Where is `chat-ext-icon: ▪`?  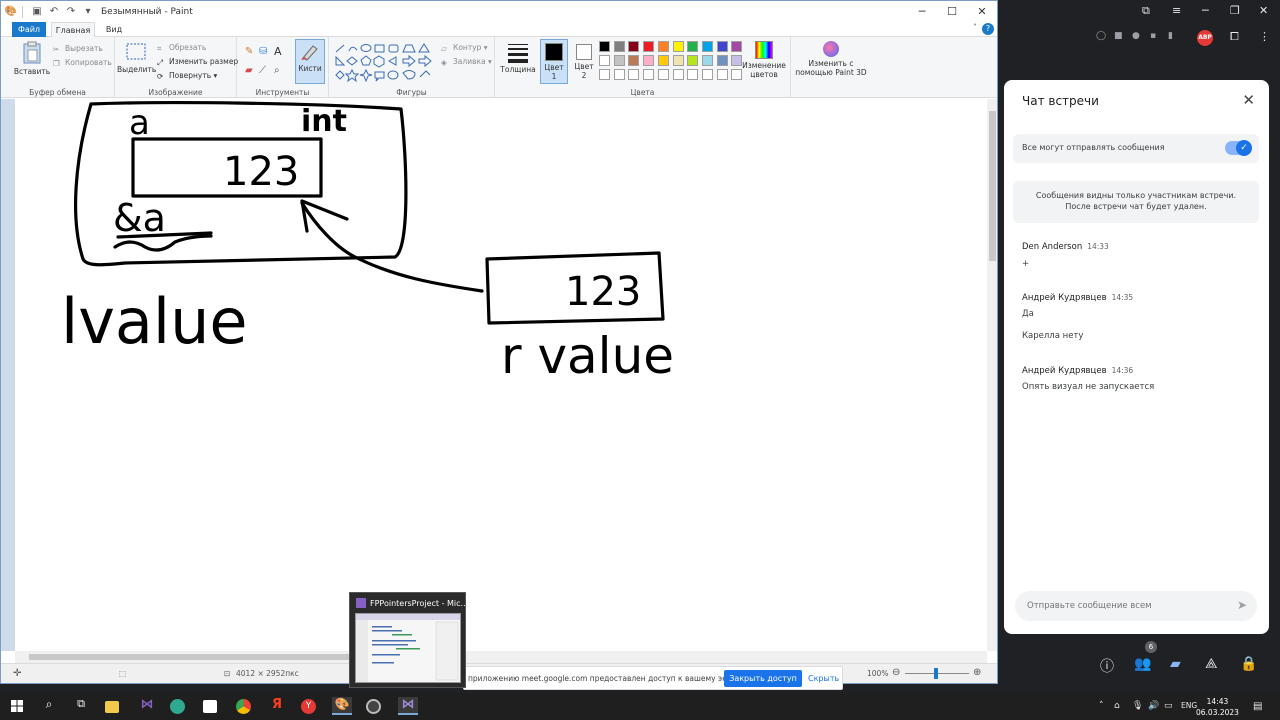 chat-ext-icon: ▪ is located at coordinates (1153, 36).